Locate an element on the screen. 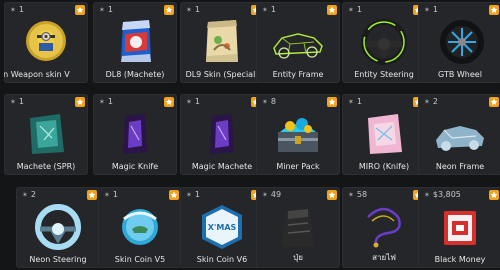 Image resolution: width=500 pixels, height=270 pixels. item-quantity: ✶ 58 is located at coordinates (358, 194).